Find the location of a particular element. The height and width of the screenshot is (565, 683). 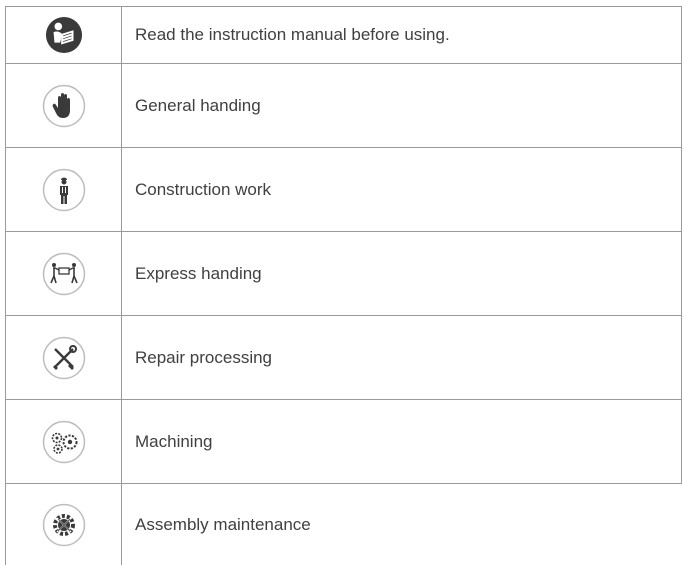

table-row: Express handing is located at coordinates (343, 274).